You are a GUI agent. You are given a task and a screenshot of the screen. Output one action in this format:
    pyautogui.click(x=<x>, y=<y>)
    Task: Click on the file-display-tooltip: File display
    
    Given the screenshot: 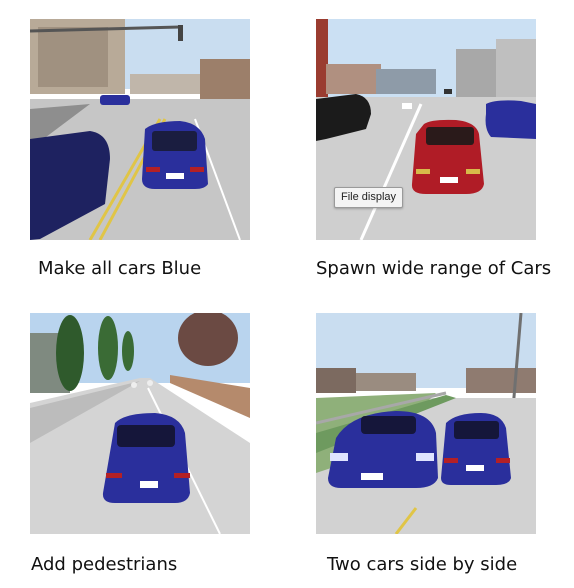 What is the action you would take?
    pyautogui.click(x=369, y=197)
    